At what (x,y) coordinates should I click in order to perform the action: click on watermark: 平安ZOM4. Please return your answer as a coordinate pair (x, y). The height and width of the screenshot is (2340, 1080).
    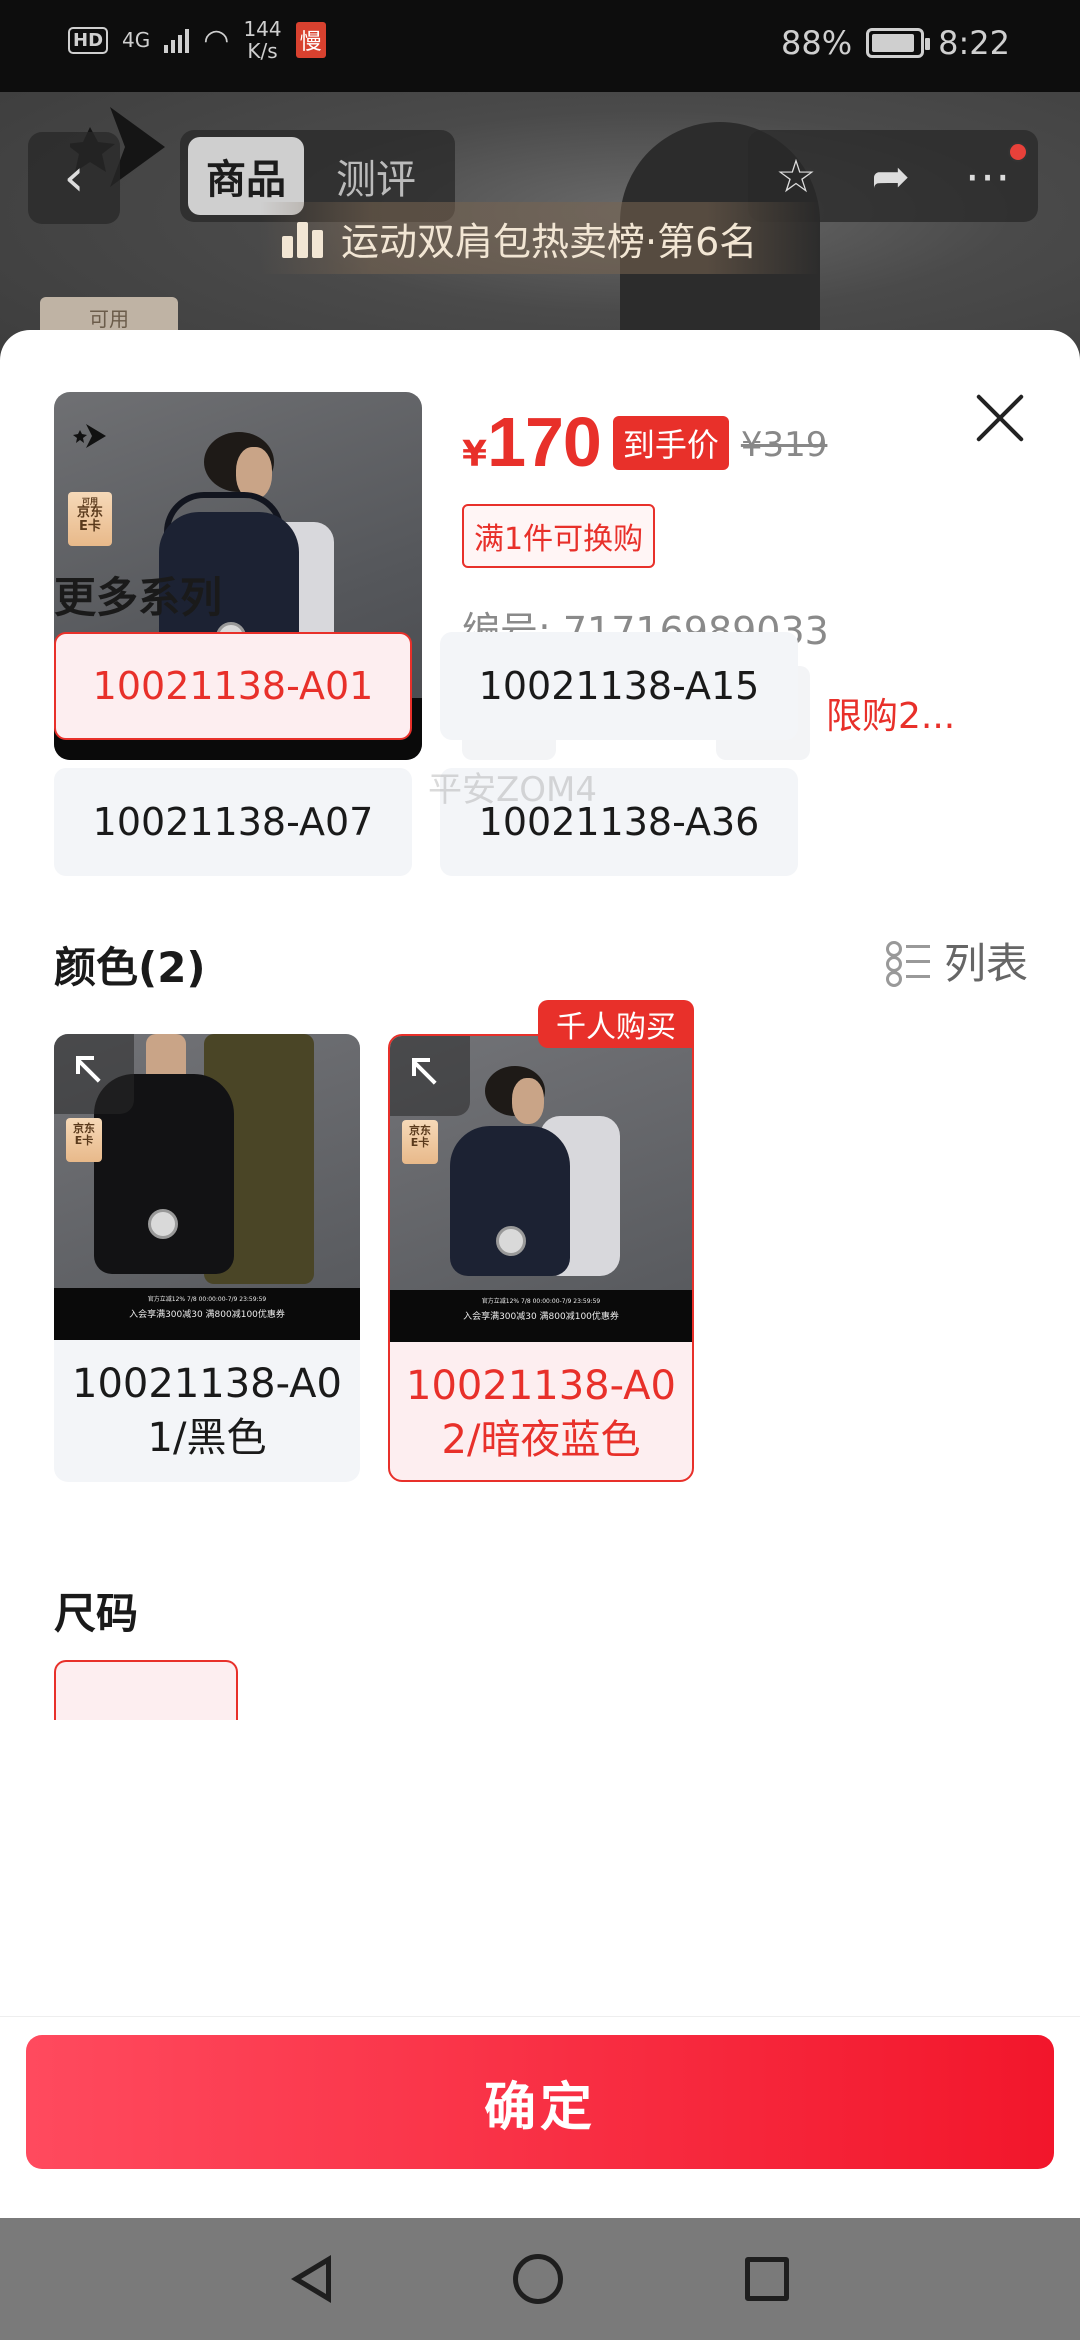
    Looking at the image, I should click on (513, 790).